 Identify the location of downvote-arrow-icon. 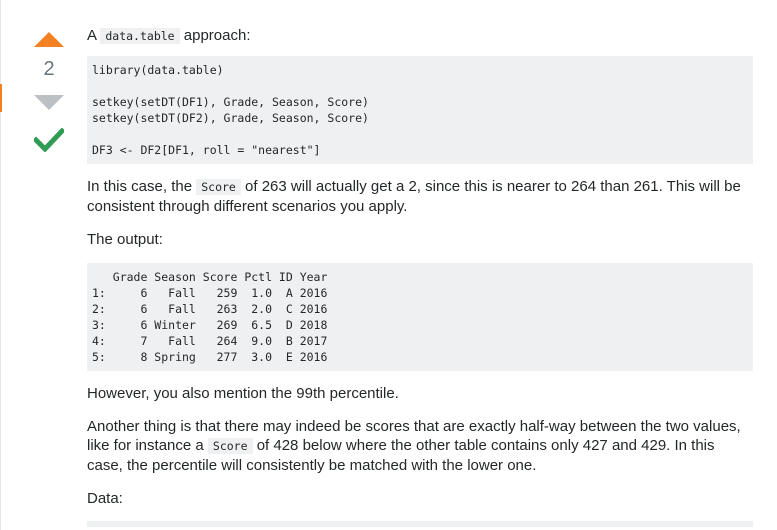
(49, 102).